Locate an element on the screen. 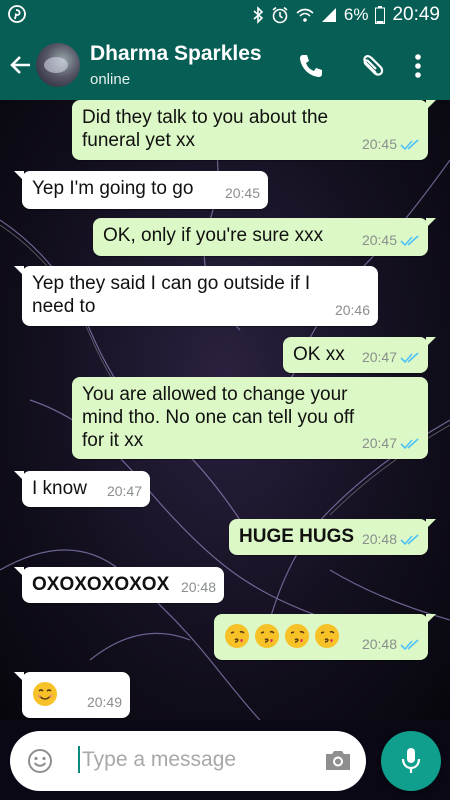 This screenshot has height=800, width=450. phone-icon is located at coordinates (311, 66).